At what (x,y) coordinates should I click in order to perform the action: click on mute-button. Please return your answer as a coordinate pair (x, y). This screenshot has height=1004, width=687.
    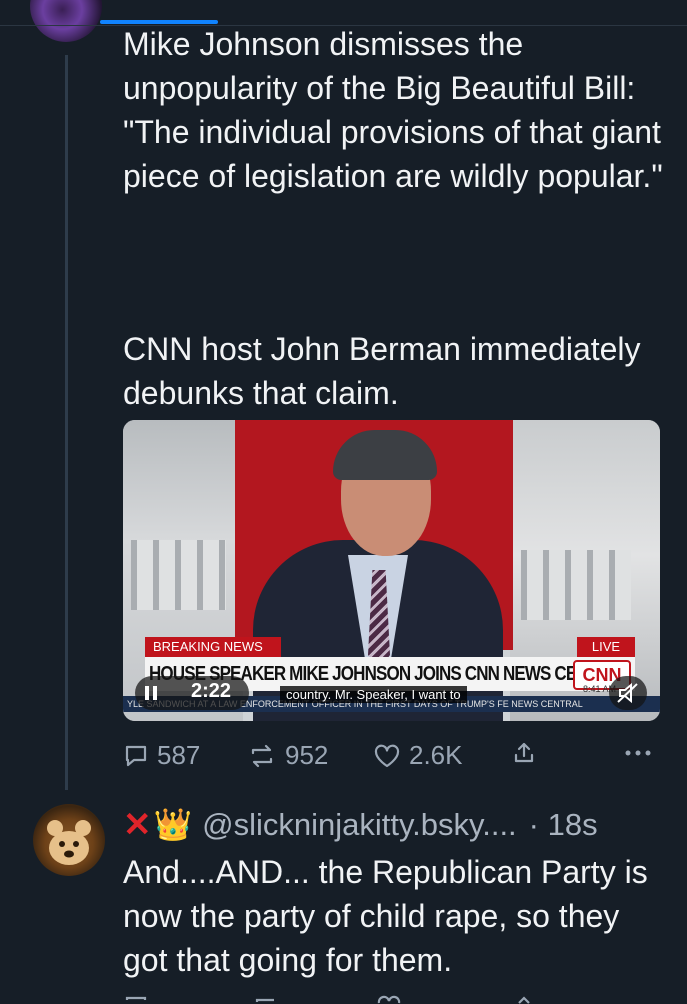
    Looking at the image, I should click on (628, 693).